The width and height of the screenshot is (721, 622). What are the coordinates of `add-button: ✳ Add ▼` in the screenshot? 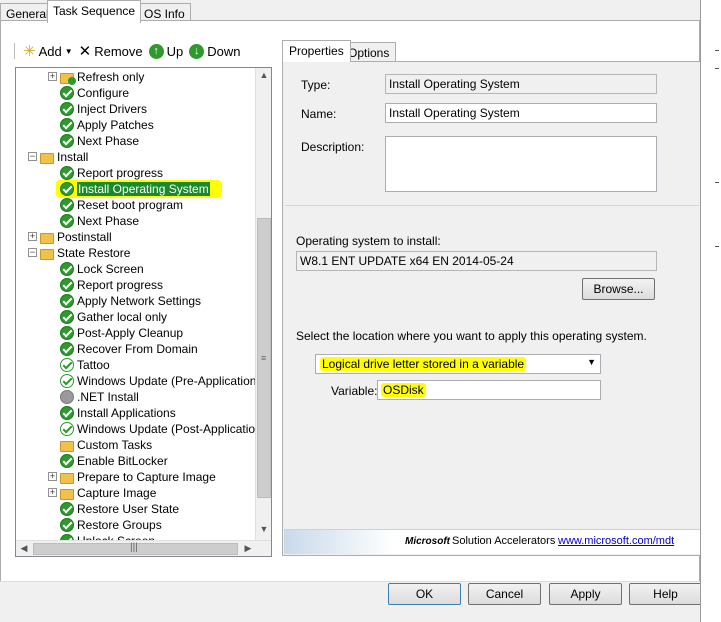 It's located at (48, 51).